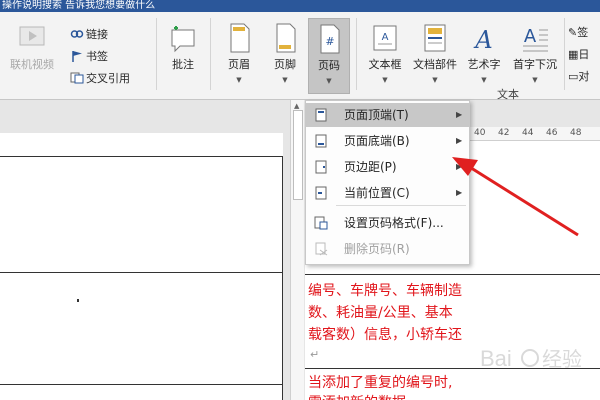 The width and height of the screenshot is (600, 400). I want to click on horizontal-ruler: 40 42 44 46 48, so click(534, 134).